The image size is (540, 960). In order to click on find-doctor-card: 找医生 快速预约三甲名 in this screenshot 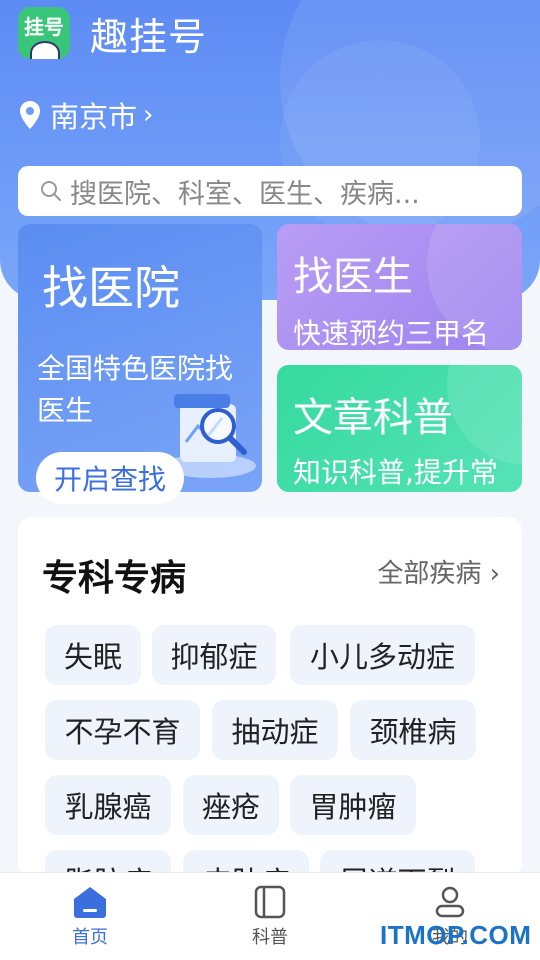, I will do `click(399, 287)`.